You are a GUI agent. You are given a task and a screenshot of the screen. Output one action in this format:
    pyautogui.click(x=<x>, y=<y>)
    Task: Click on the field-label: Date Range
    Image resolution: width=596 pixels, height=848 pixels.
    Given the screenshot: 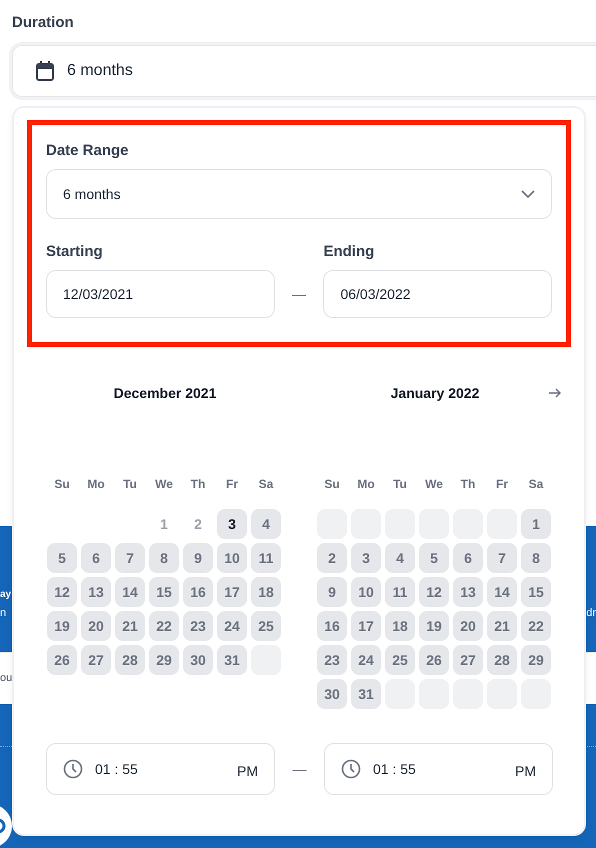 What is the action you would take?
    pyautogui.click(x=88, y=150)
    